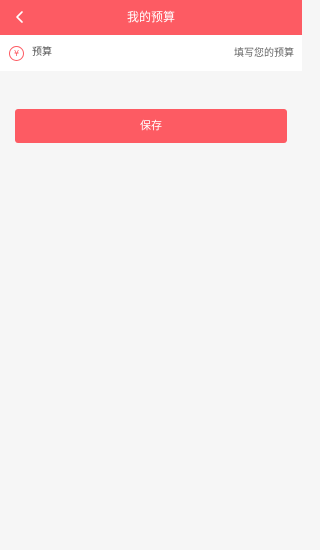 The height and width of the screenshot is (550, 320). What do you see at coordinates (219, 53) in the screenshot?
I see `budget-input` at bounding box center [219, 53].